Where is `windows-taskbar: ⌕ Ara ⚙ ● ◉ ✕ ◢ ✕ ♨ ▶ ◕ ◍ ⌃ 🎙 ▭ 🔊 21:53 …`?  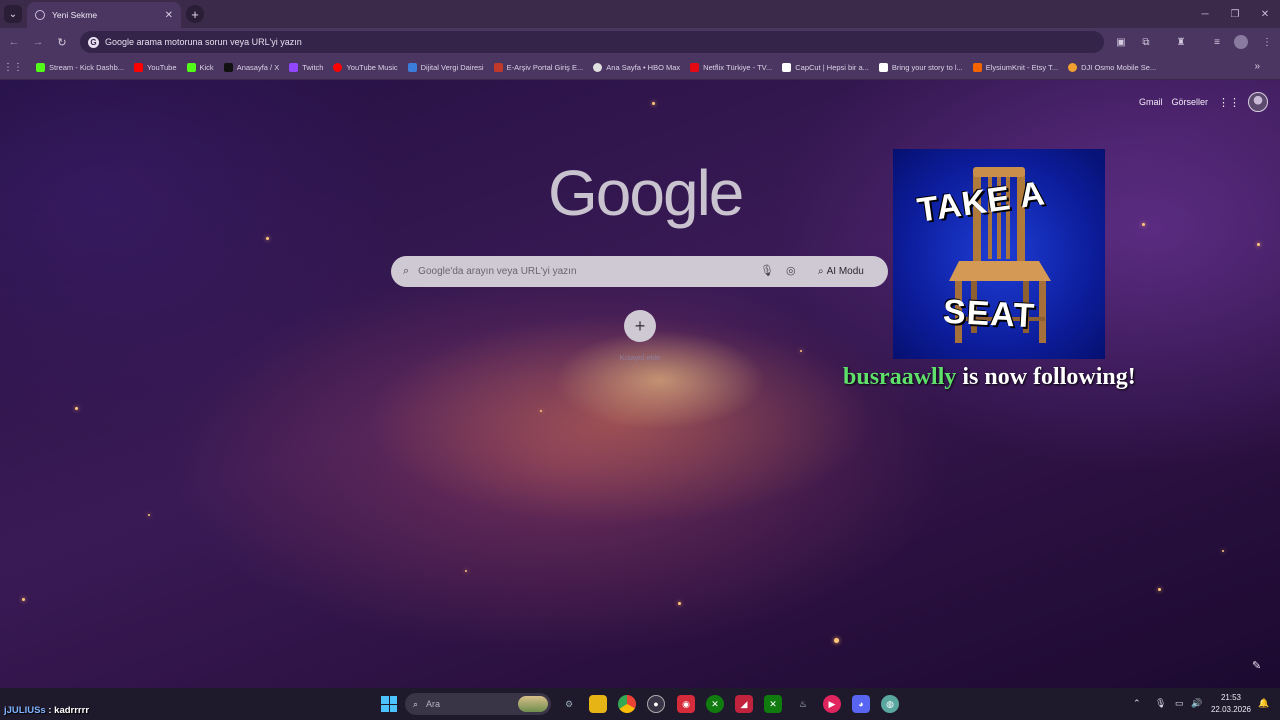
windows-taskbar: ⌕ Ara ⚙ ● ◉ ✕ ◢ ✕ ♨ ▶ ◕ ◍ ⌃ 🎙 ▭ 🔊 21:53 … is located at coordinates (640, 704).